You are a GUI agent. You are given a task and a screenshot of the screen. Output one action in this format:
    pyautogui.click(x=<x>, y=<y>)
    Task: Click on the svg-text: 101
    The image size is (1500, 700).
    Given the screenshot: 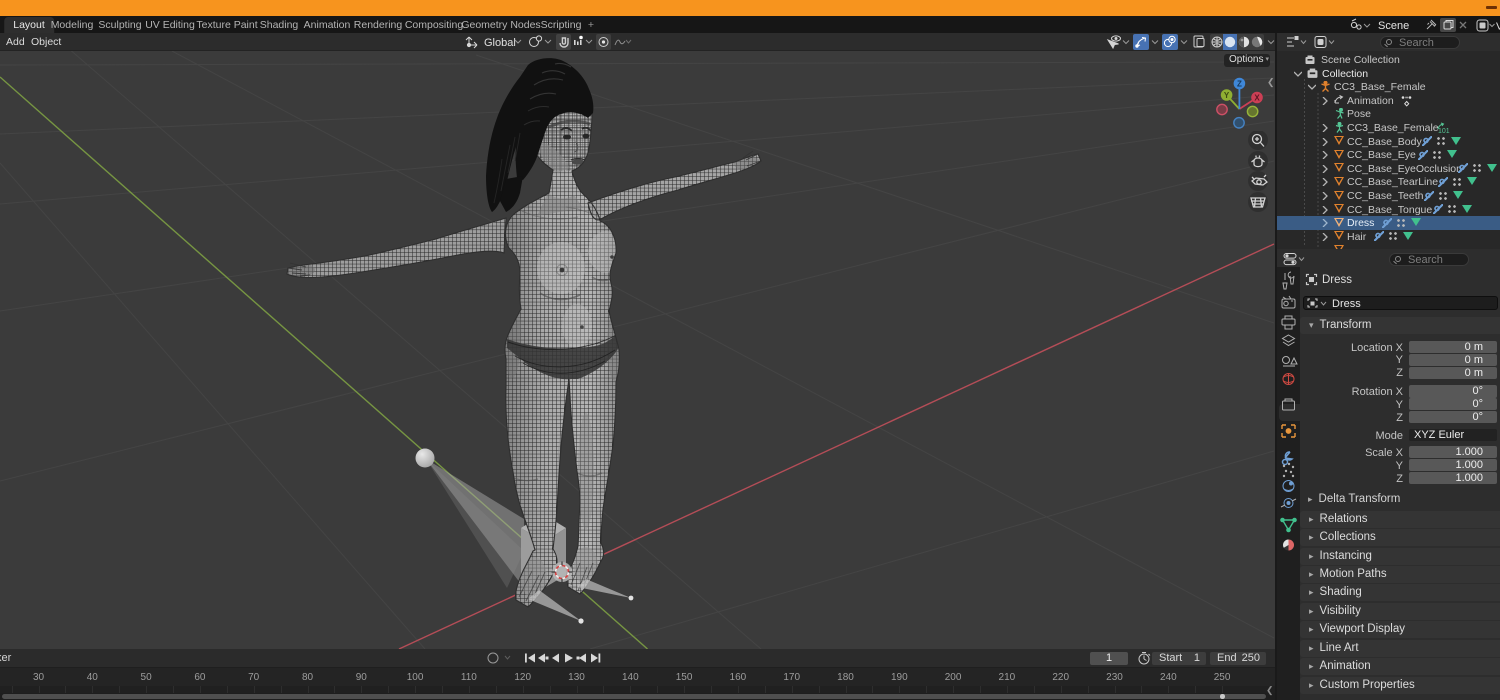 What is the action you would take?
    pyautogui.click(x=1444, y=131)
    